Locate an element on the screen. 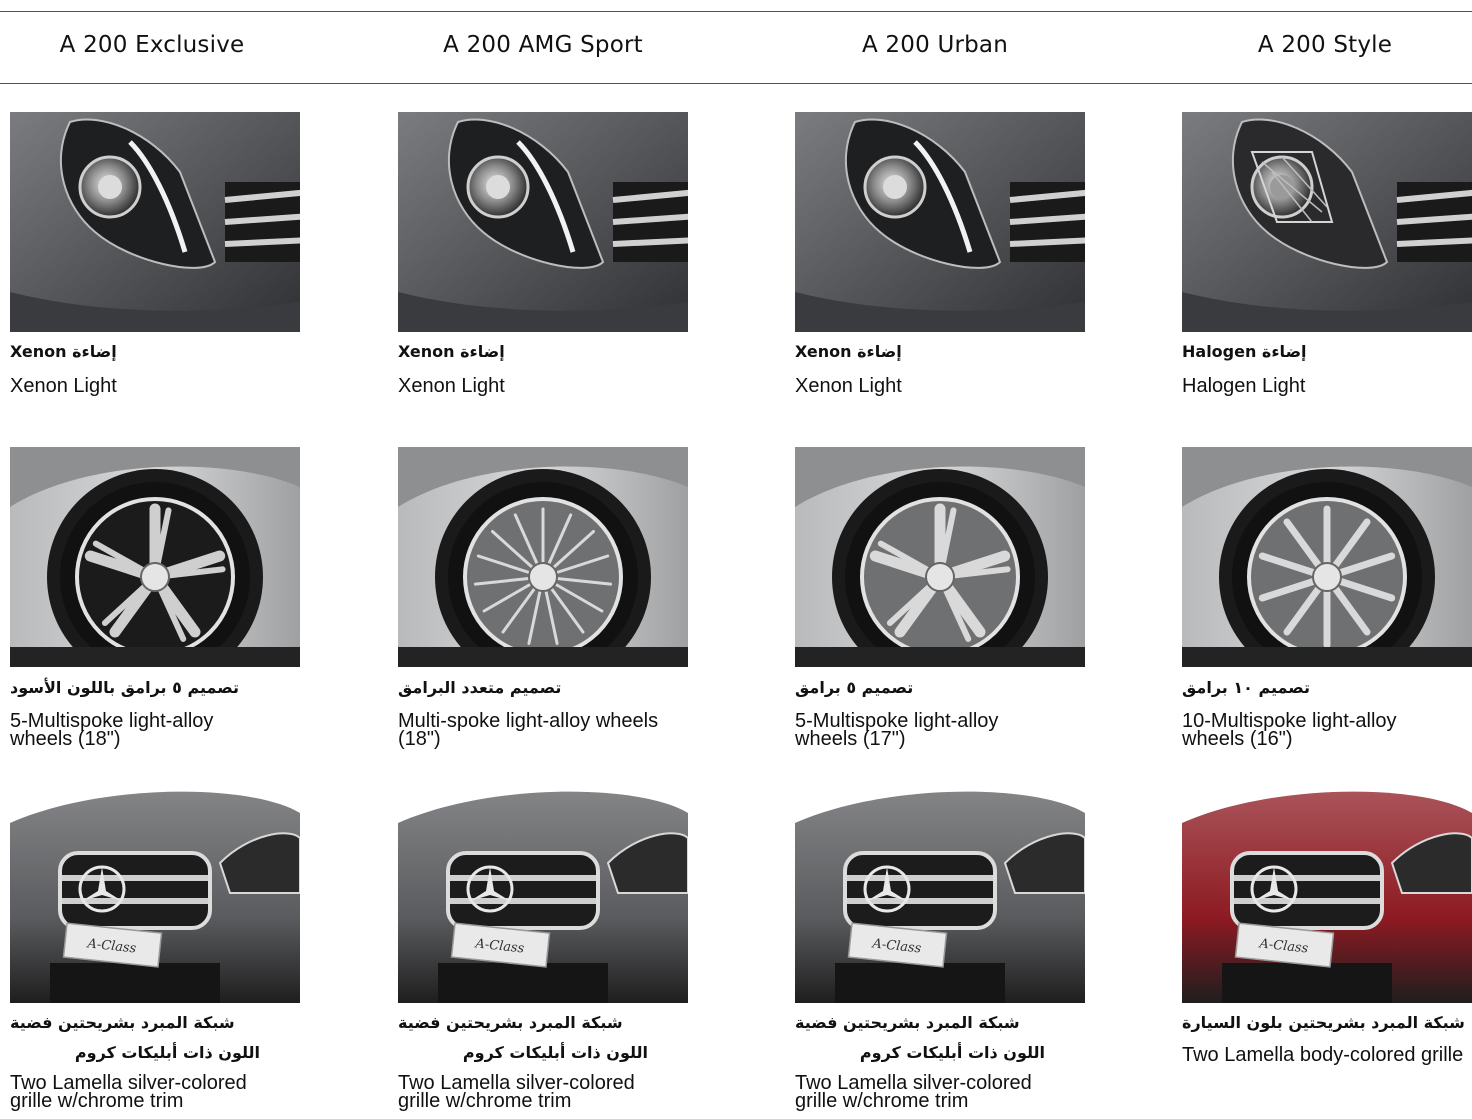 This screenshot has width=1472, height=1119. grille-label-en: Two Lamella body-colored grille is located at coordinates (1323, 1055).